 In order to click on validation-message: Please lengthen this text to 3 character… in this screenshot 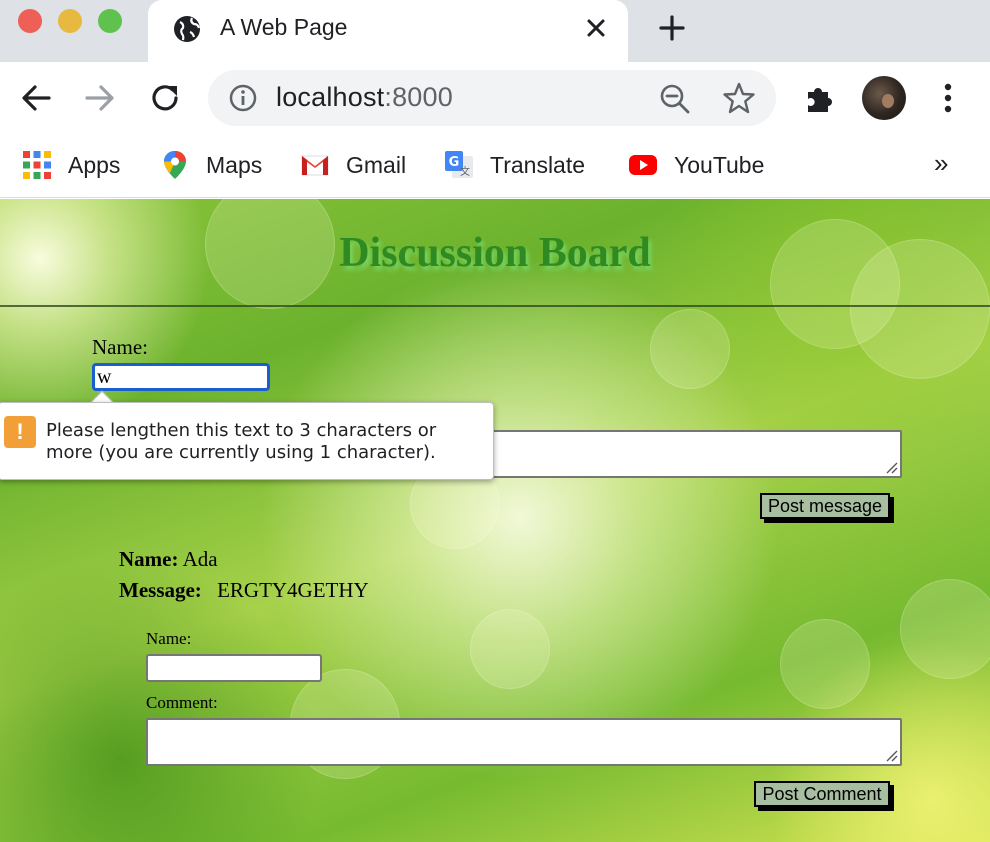, I will do `click(241, 441)`.